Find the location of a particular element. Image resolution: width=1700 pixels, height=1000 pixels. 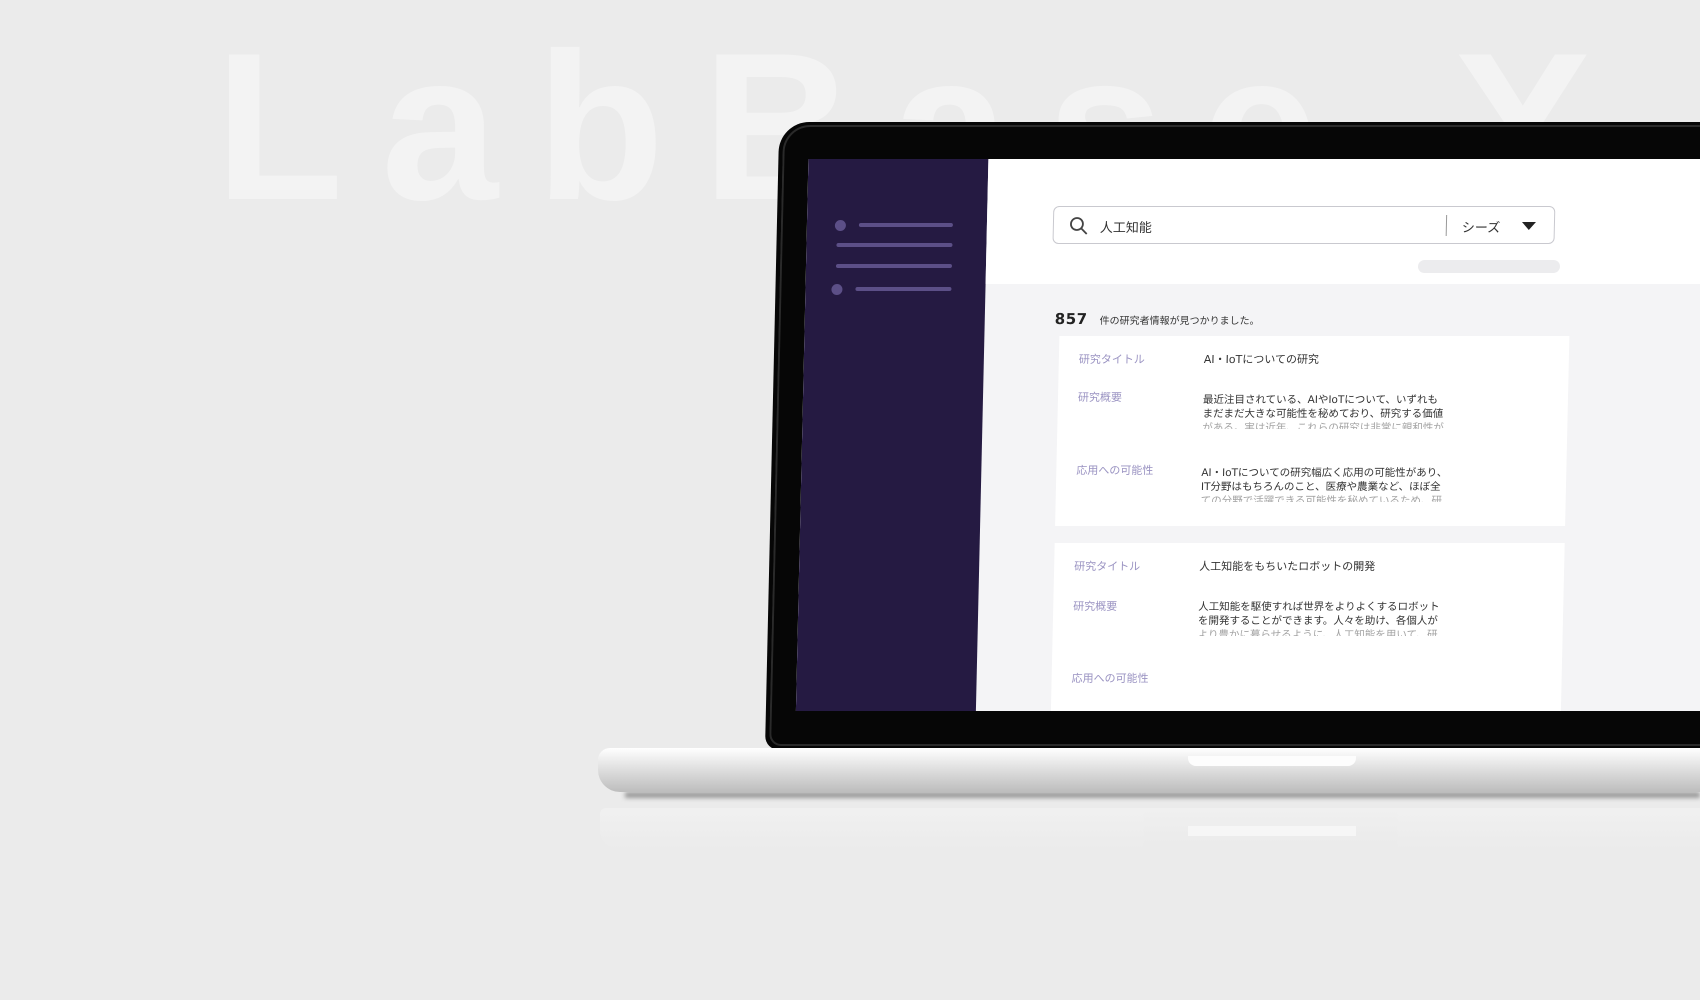

category-select: シーズ is located at coordinates (1481, 226).